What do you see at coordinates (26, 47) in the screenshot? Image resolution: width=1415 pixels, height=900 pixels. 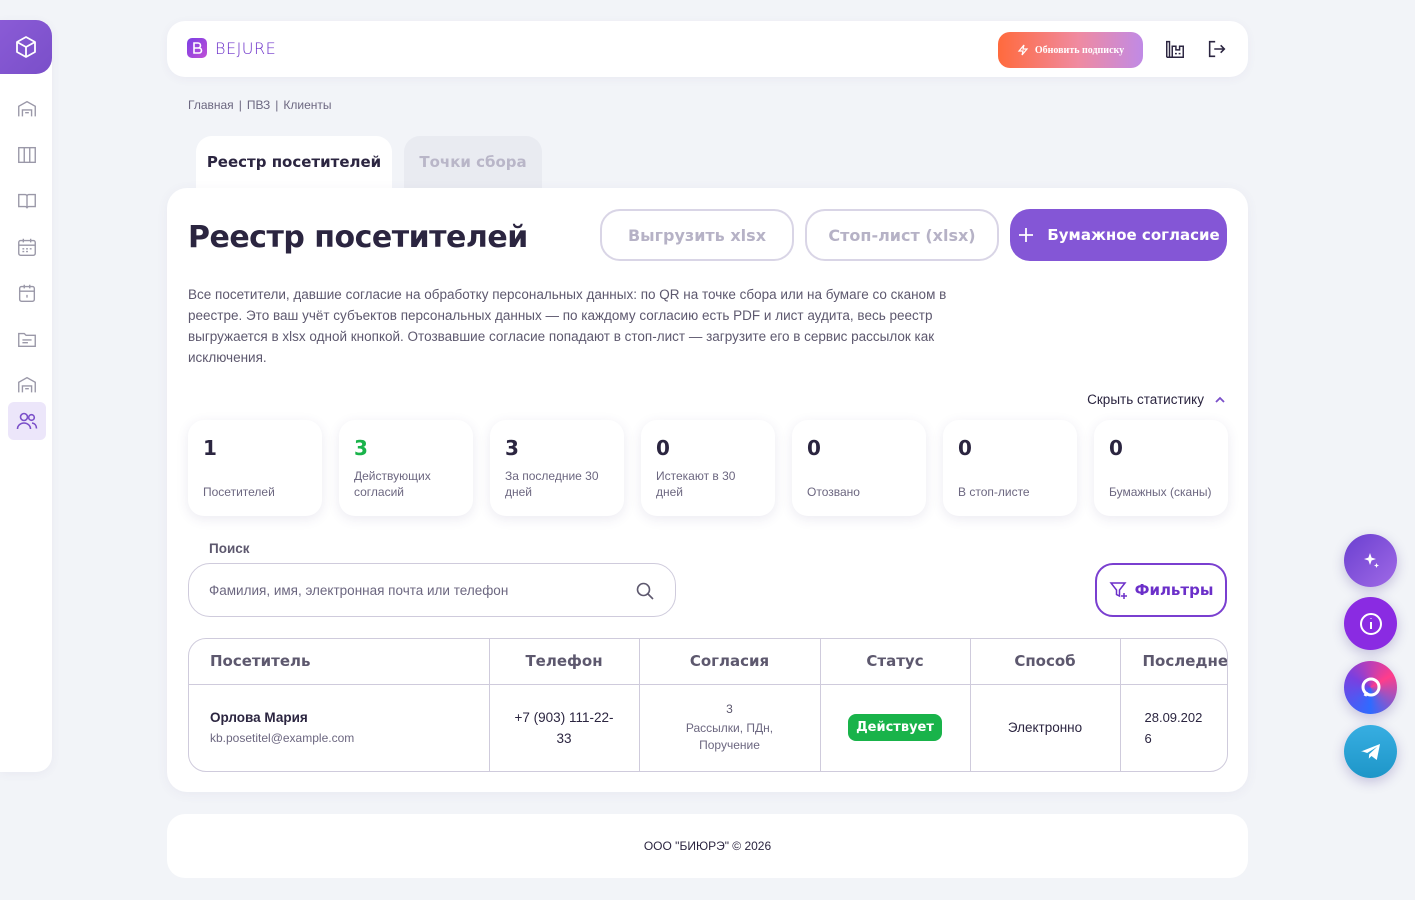 I see `sidebar-item-cube` at bounding box center [26, 47].